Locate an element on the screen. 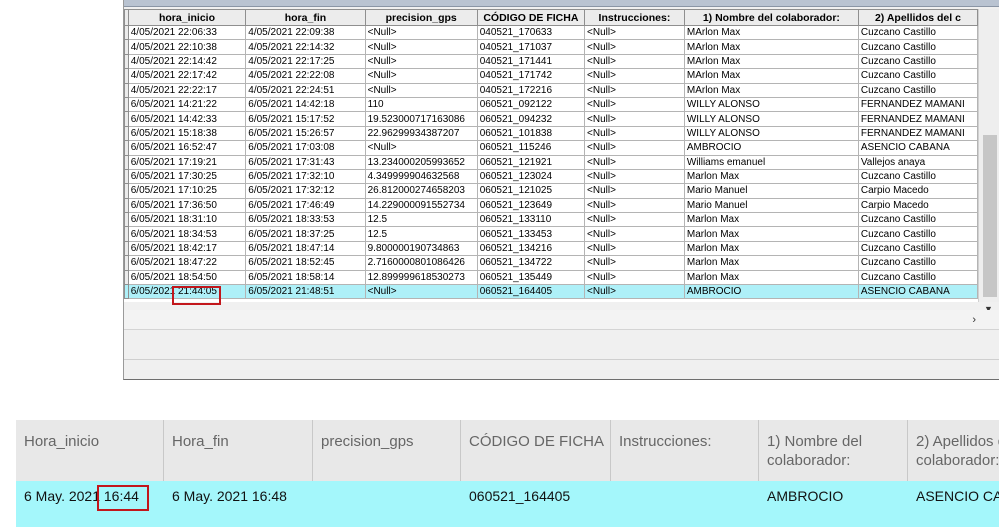 The height and width of the screenshot is (527, 999). grid-cell: 19.523000717163086 is located at coordinates (421, 119).